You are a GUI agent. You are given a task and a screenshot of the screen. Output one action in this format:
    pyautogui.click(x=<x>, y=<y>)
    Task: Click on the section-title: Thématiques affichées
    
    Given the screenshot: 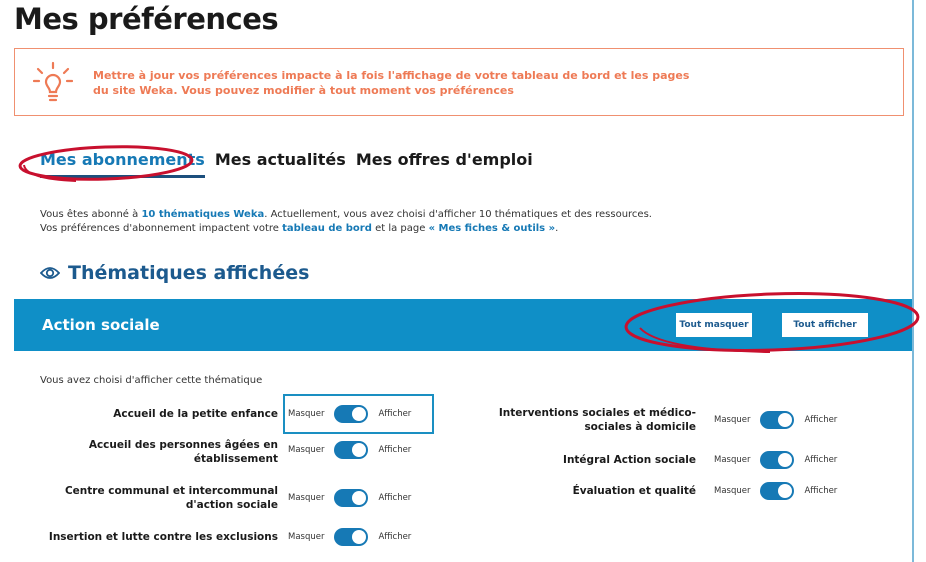 What is the action you would take?
    pyautogui.click(x=189, y=273)
    